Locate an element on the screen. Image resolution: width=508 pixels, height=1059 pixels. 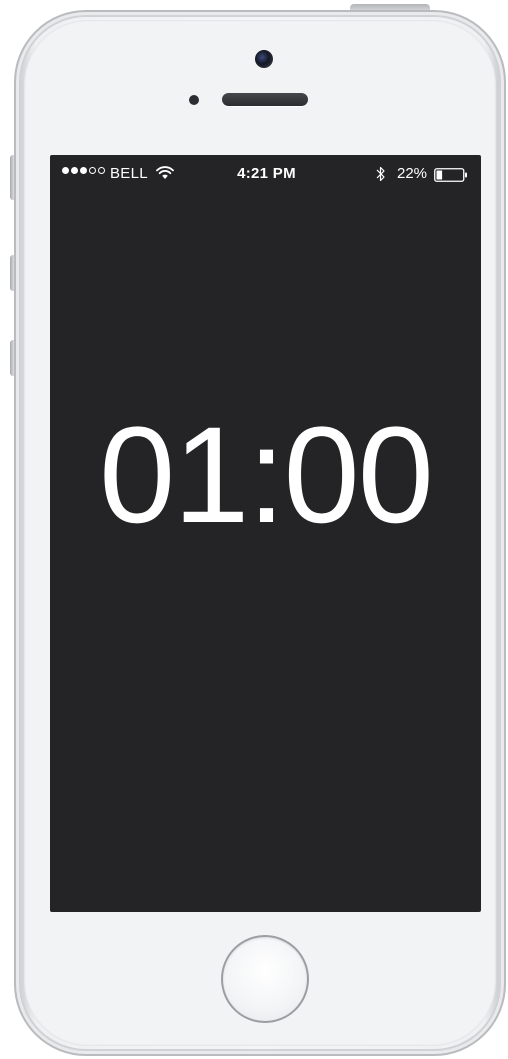
home-button is located at coordinates (265, 979).